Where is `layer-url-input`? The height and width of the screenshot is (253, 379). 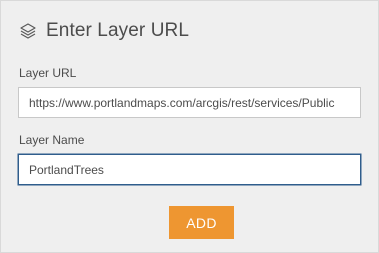
layer-url-input is located at coordinates (189, 102).